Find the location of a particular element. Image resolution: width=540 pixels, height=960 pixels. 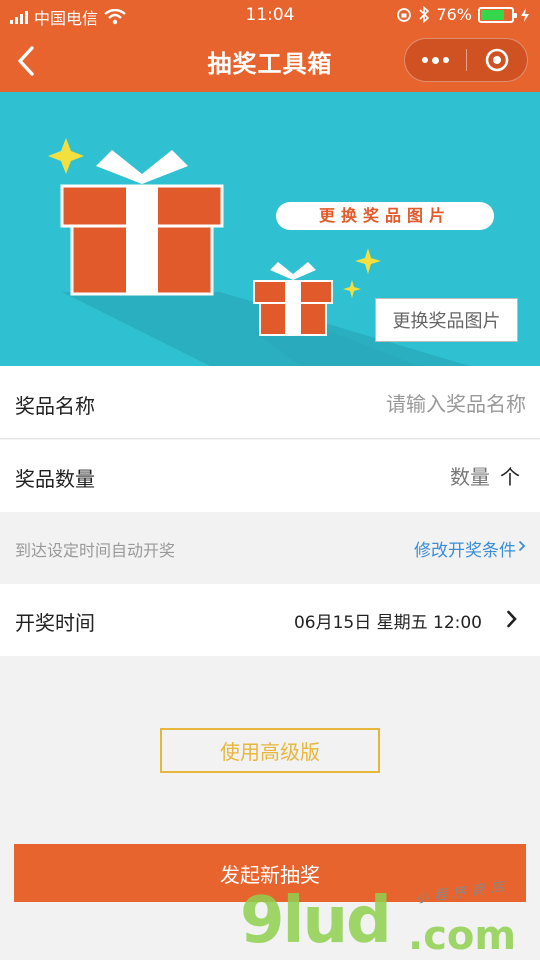

draw-time-row: 开奖时间 06月15日 星期五 12:00 is located at coordinates (270, 620).